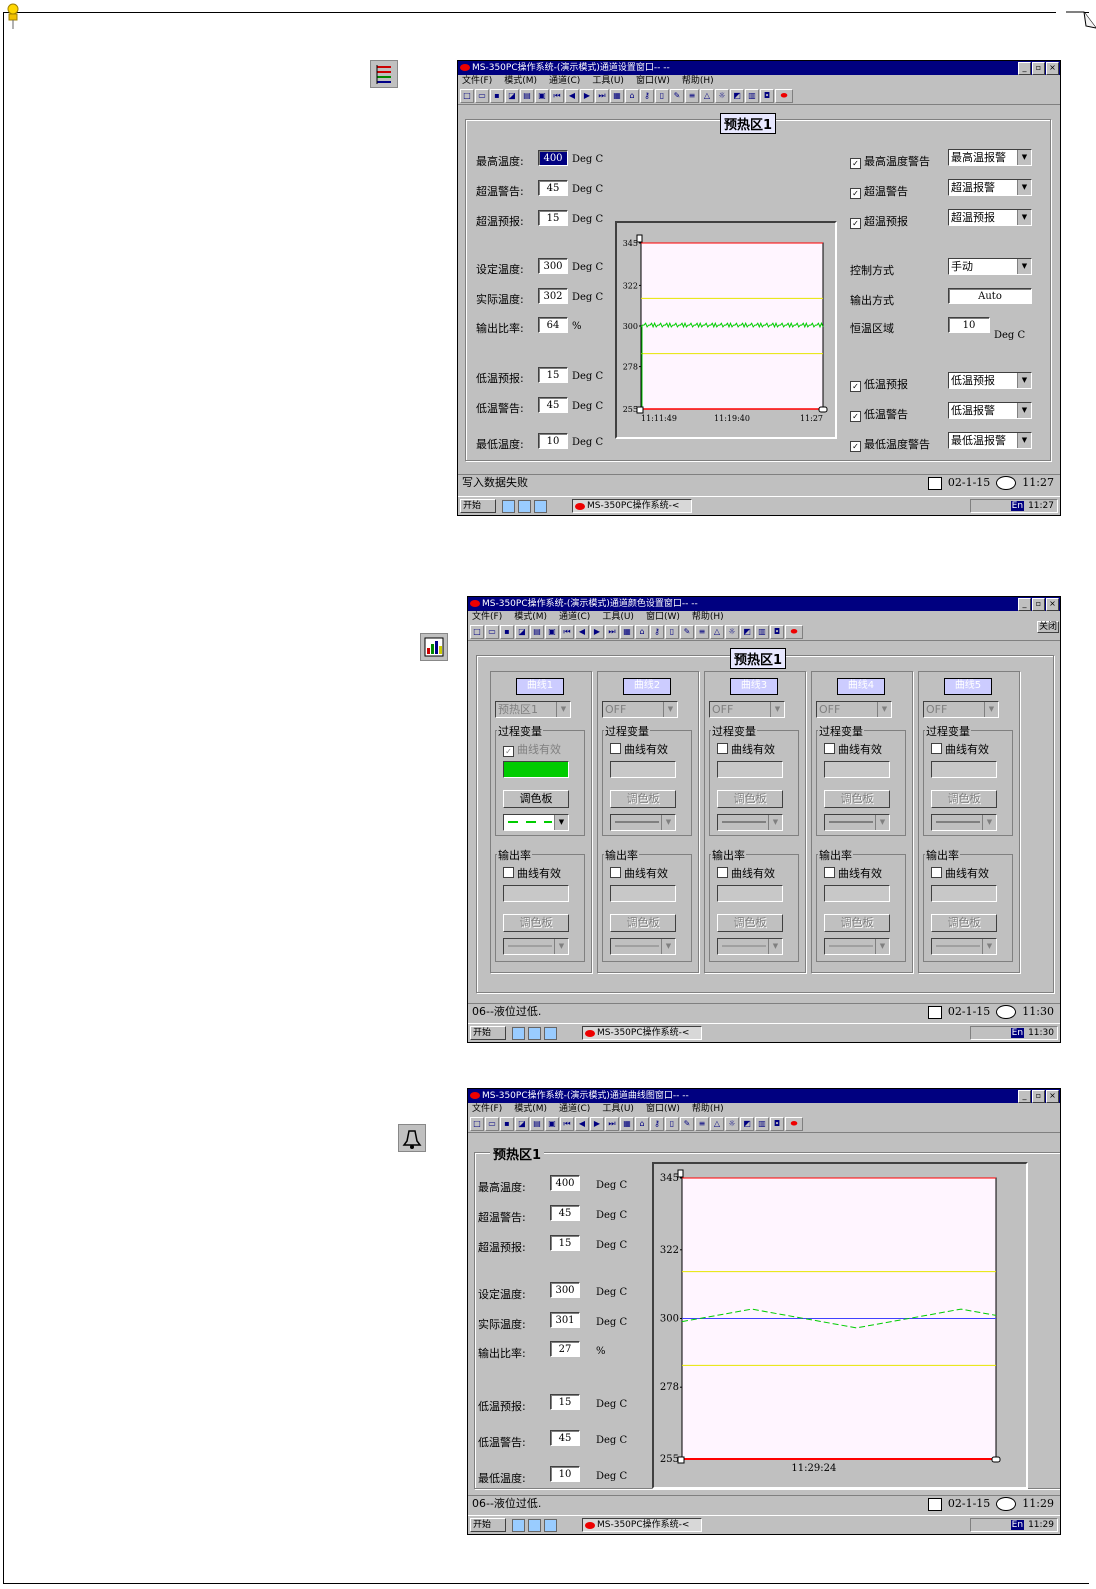 The width and height of the screenshot is (1096, 1589). What do you see at coordinates (552, 1124) in the screenshot?
I see `window-icon: ▣` at bounding box center [552, 1124].